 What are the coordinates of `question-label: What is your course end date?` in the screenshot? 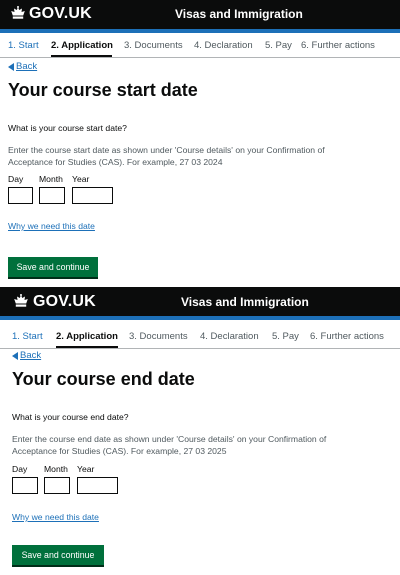 It's located at (70, 417).